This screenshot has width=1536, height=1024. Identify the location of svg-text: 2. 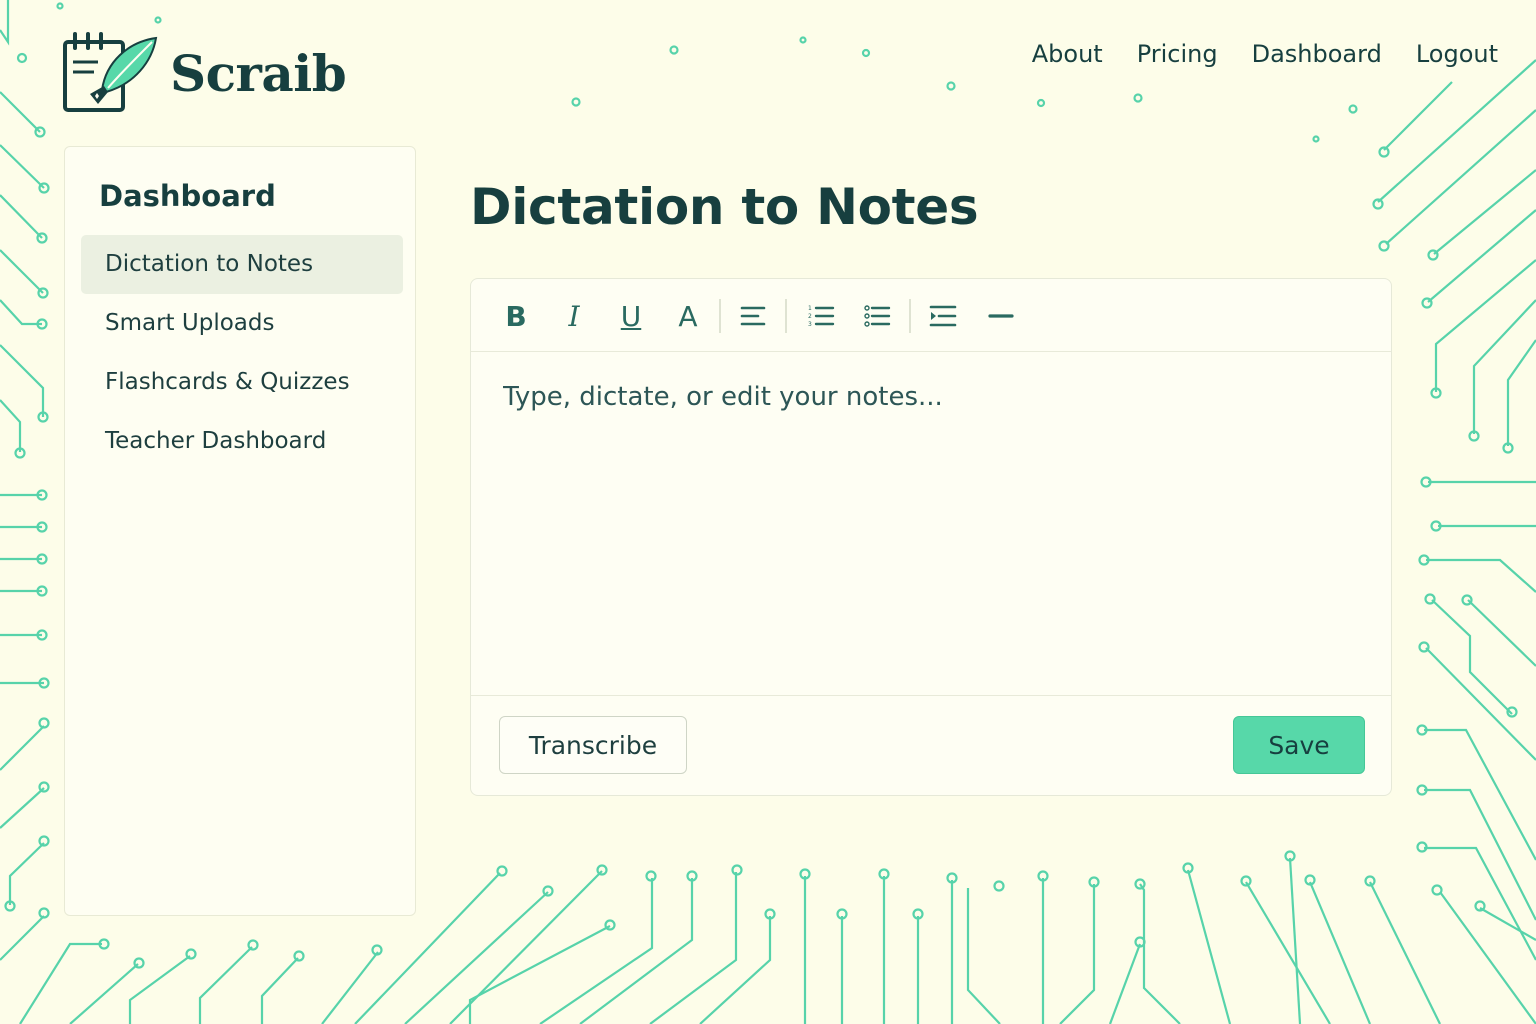
(810, 316).